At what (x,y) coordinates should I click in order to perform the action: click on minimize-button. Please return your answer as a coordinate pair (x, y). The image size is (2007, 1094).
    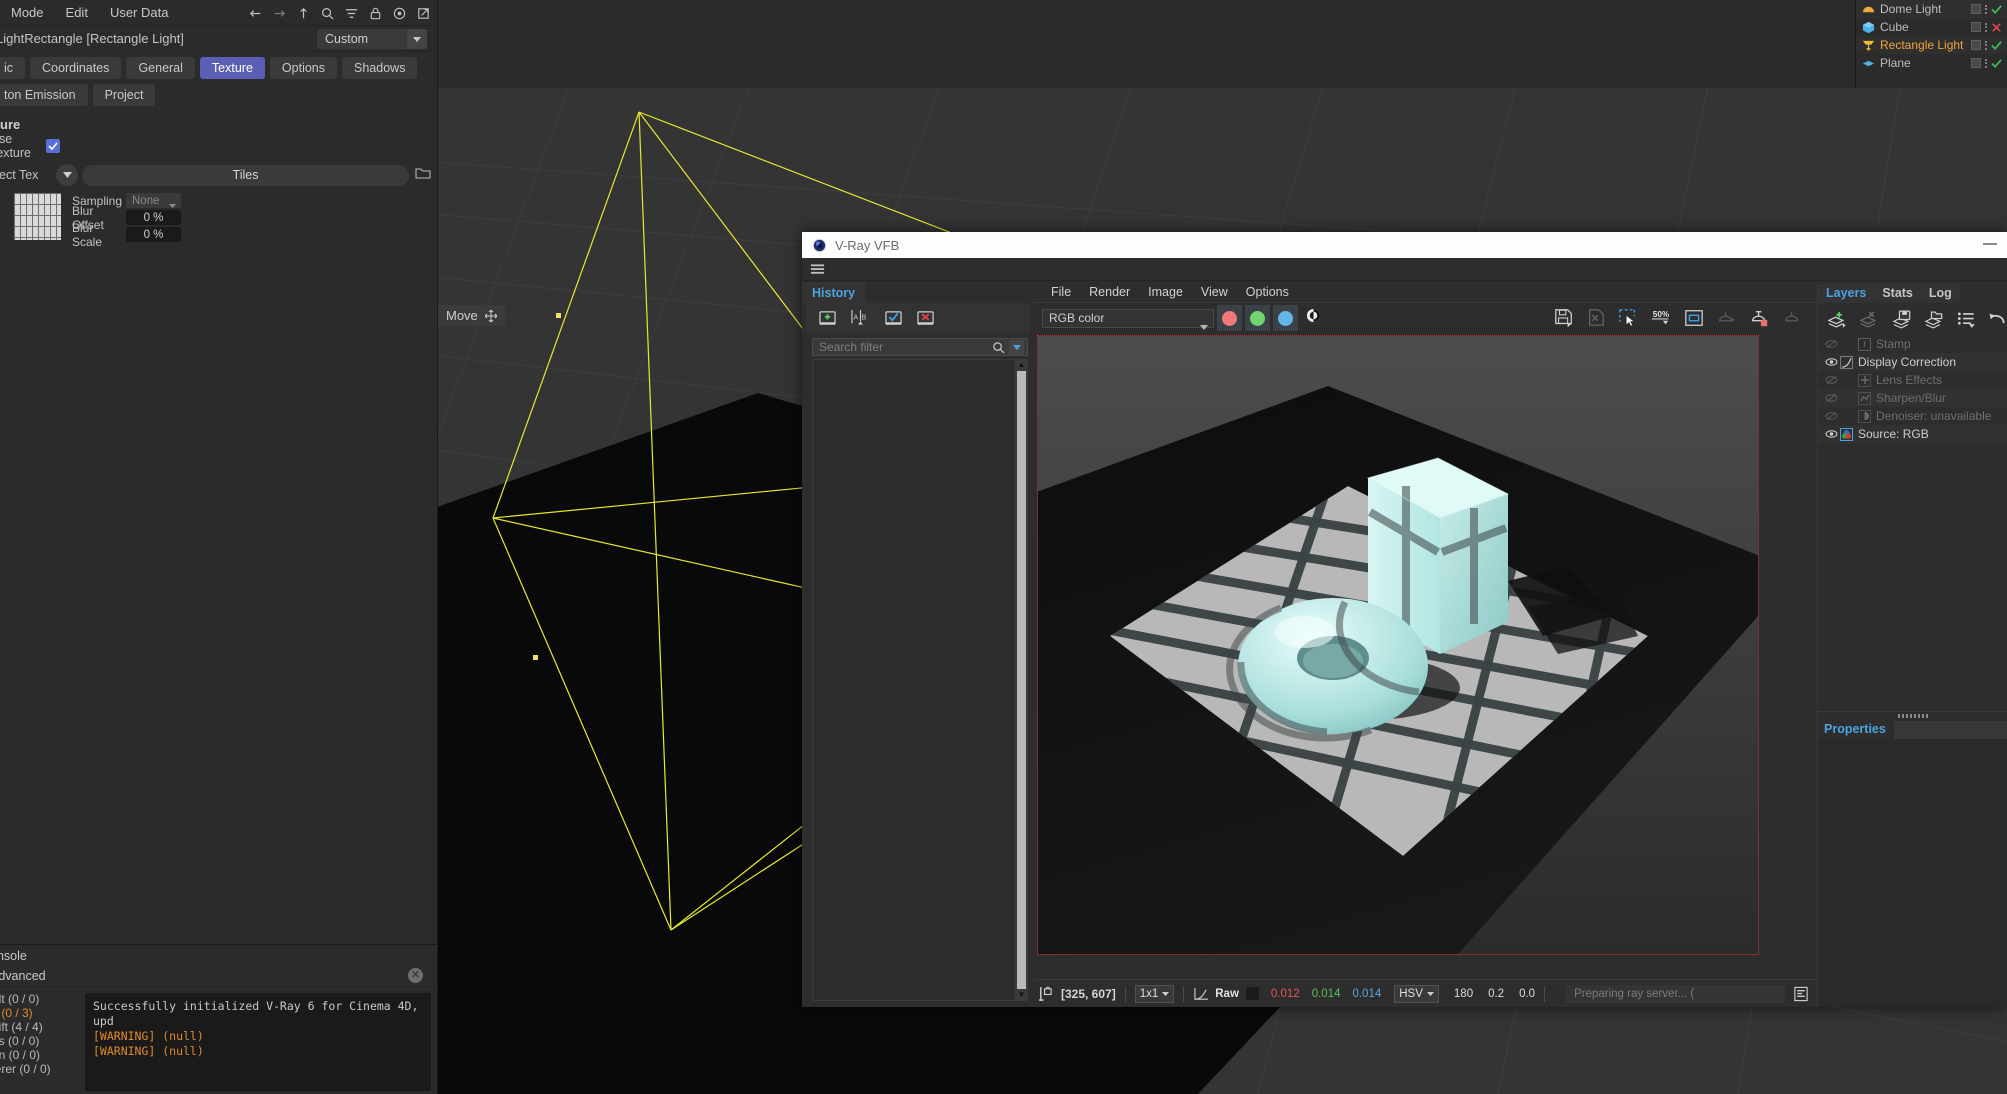
    Looking at the image, I should click on (1990, 244).